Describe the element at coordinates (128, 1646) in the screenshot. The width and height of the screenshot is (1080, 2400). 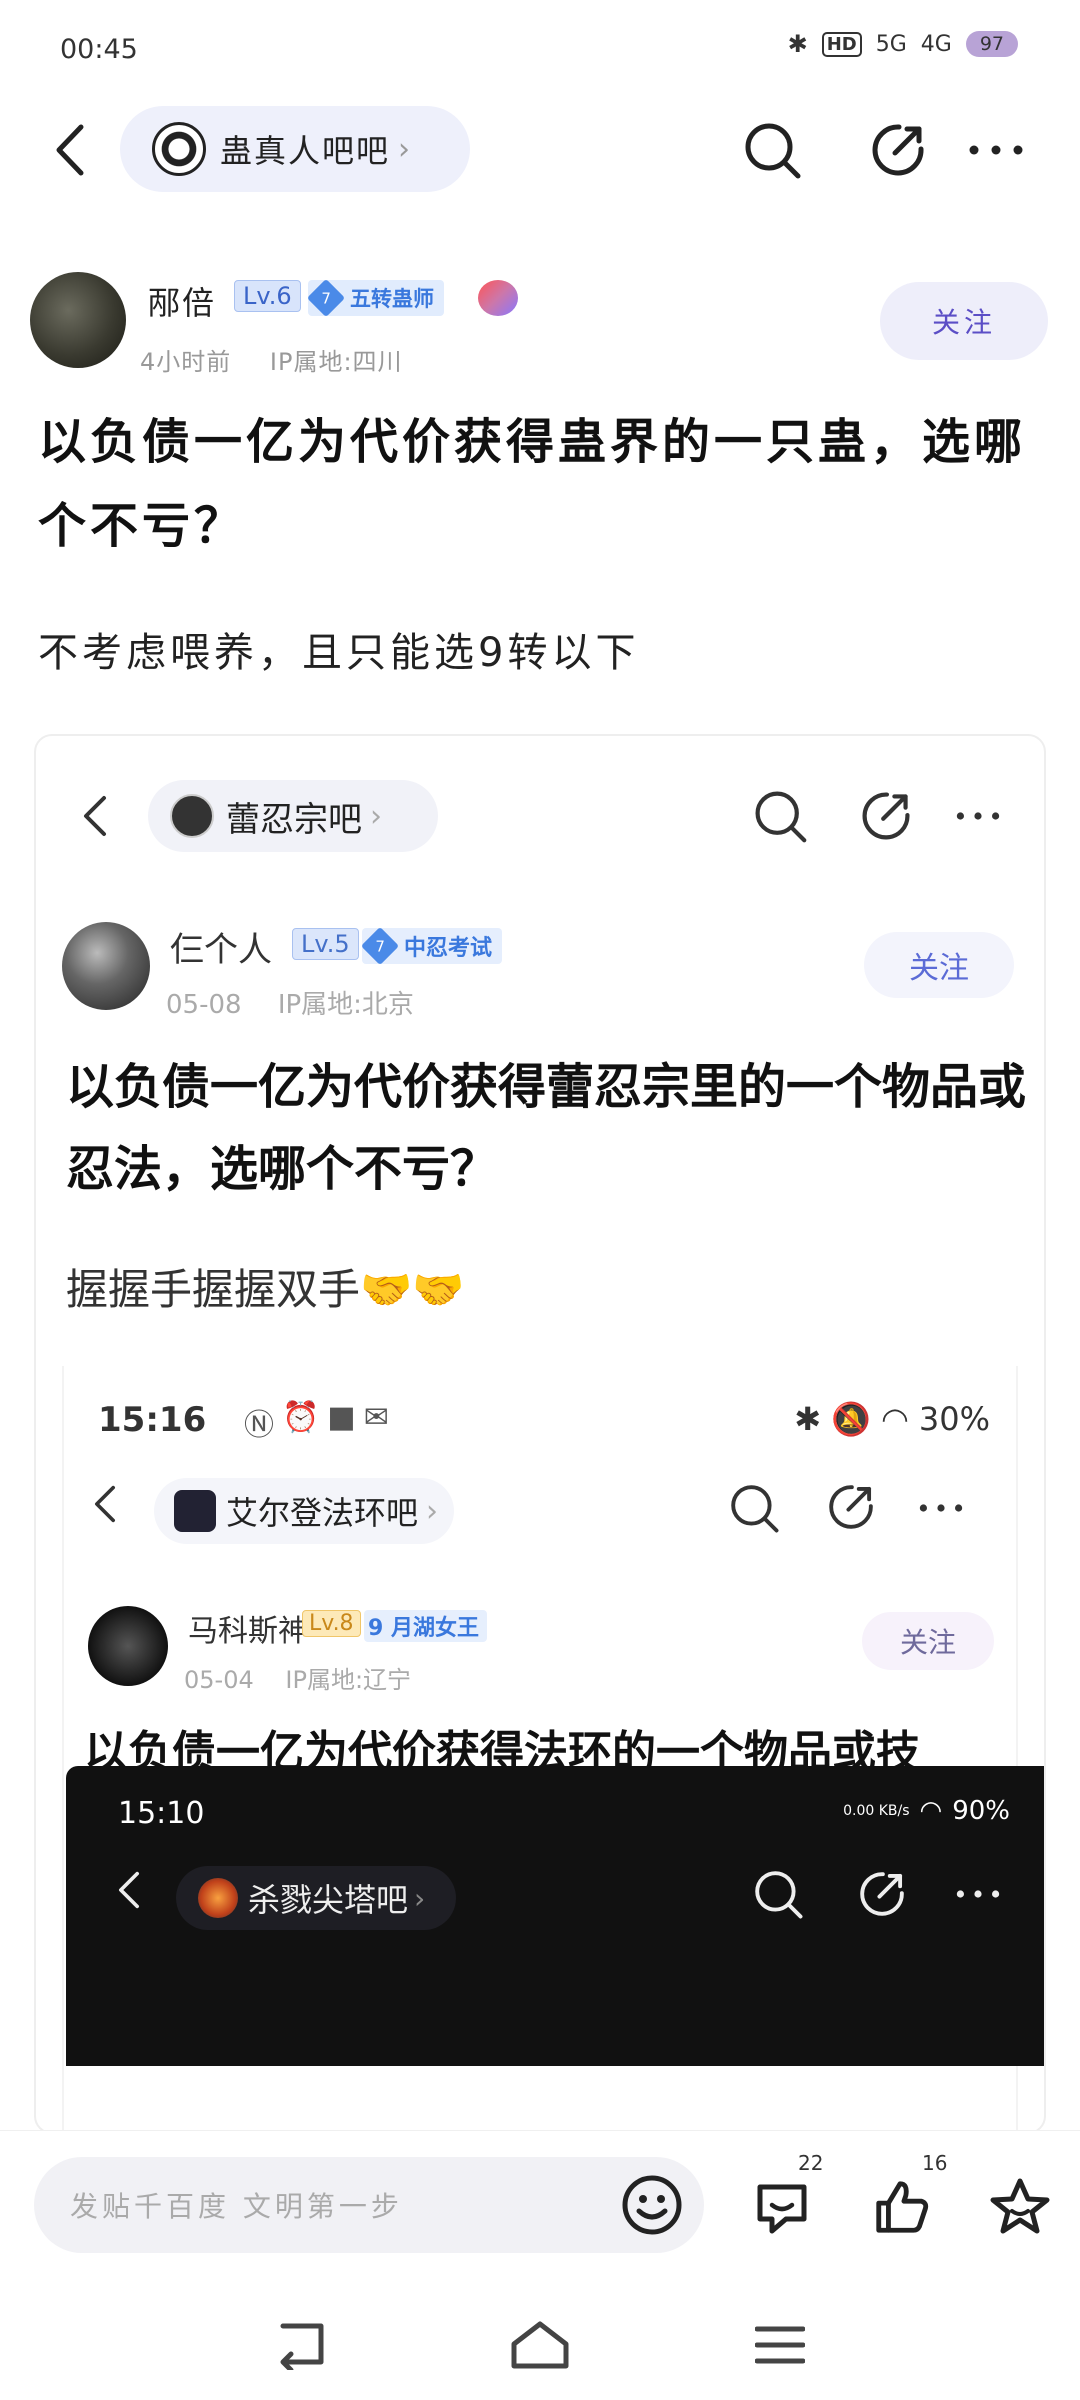
I see `nested-avatar` at that location.